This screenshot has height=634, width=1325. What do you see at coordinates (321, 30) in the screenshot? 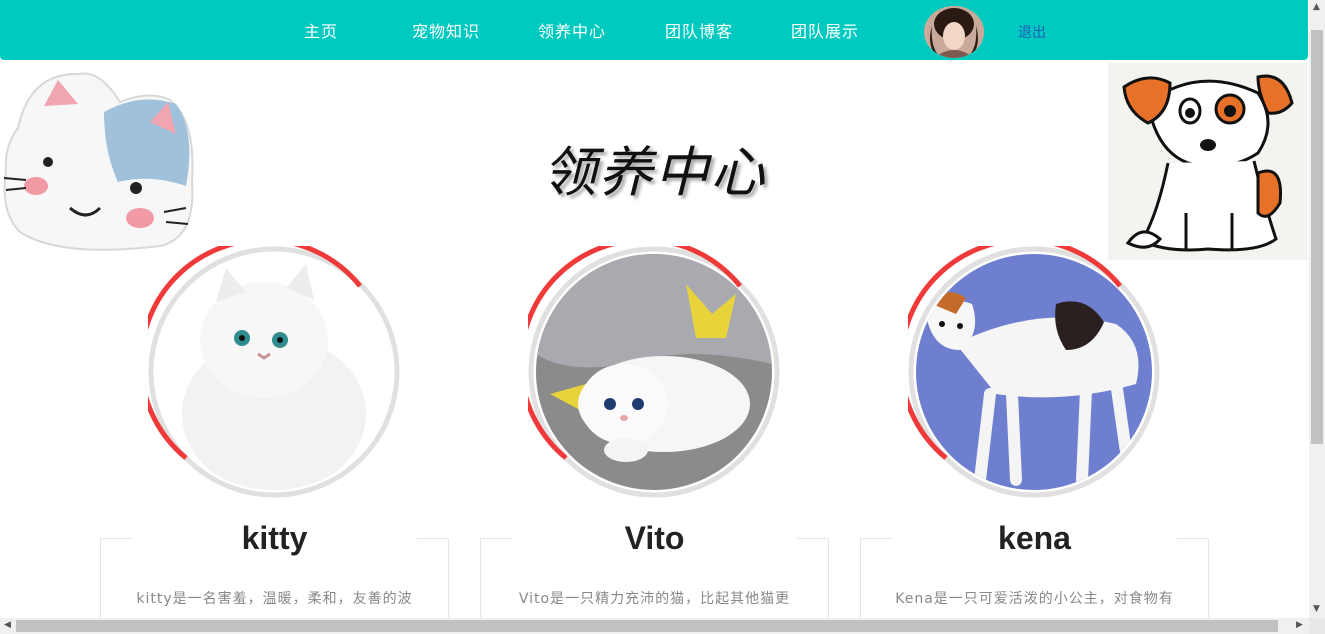
I see `nav-home: 主页` at bounding box center [321, 30].